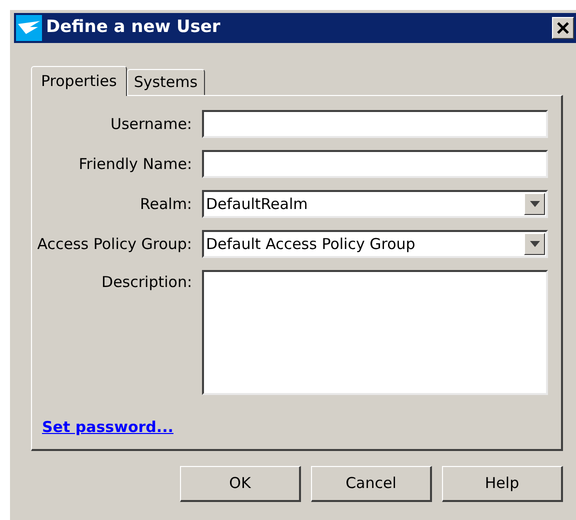 This screenshot has width=576, height=520. I want to click on close-button, so click(563, 28).